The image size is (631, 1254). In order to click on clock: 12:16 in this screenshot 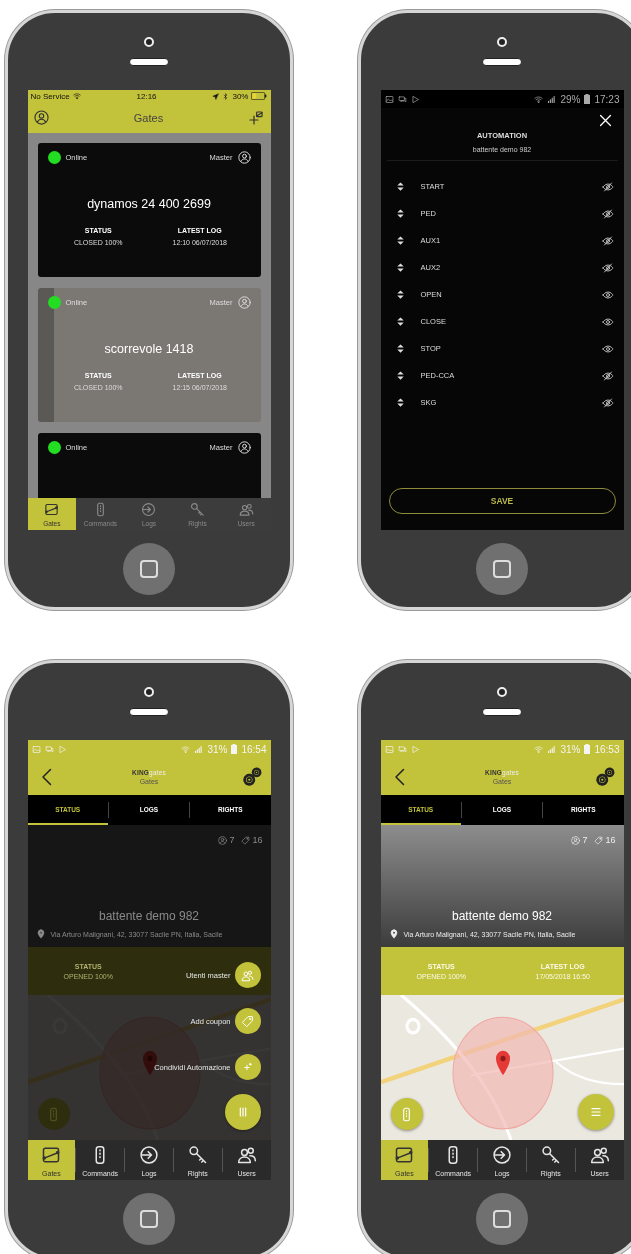, I will do `click(146, 96)`.